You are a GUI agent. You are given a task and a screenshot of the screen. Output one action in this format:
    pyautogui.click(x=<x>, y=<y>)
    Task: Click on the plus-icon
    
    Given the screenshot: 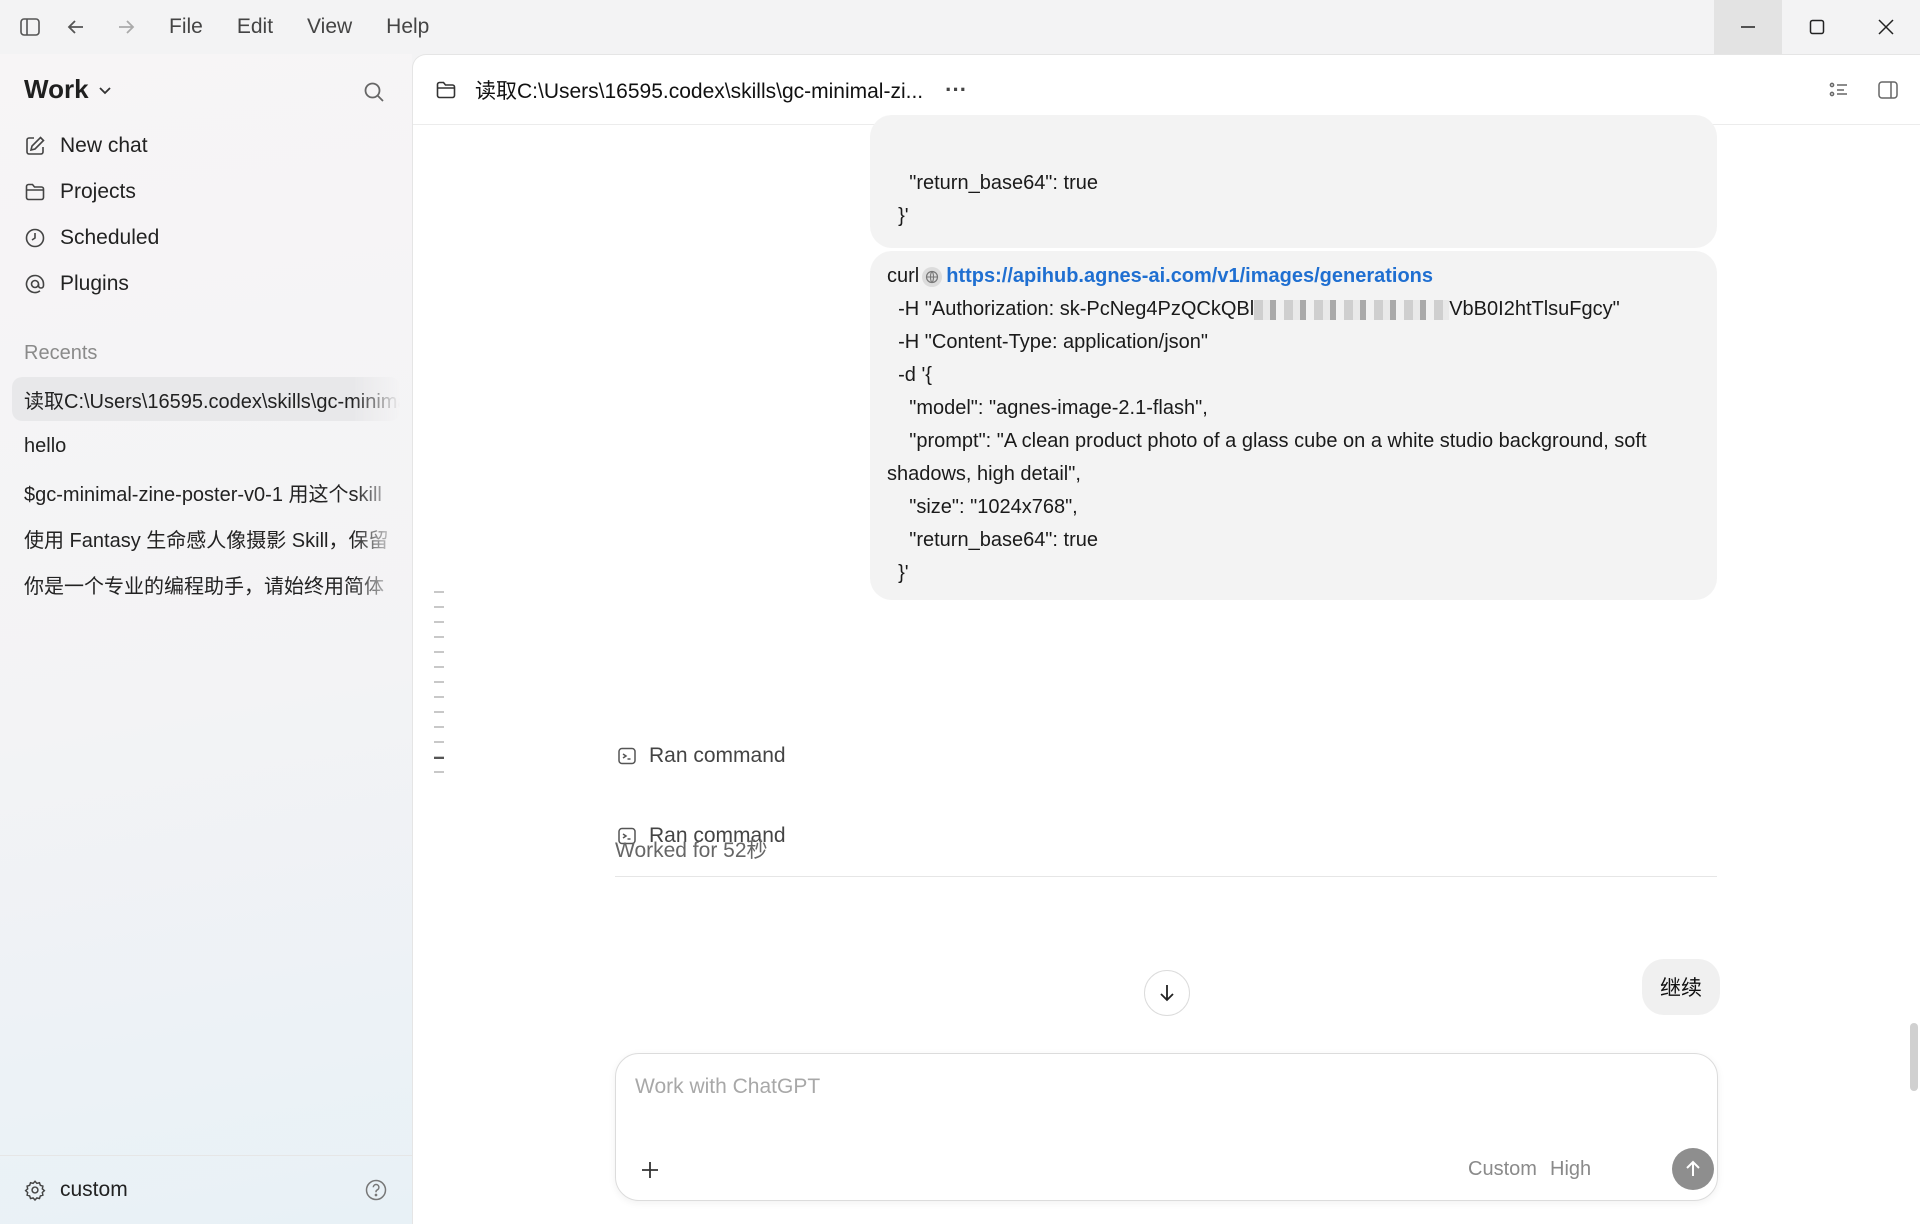 What is the action you would take?
    pyautogui.click(x=650, y=1170)
    